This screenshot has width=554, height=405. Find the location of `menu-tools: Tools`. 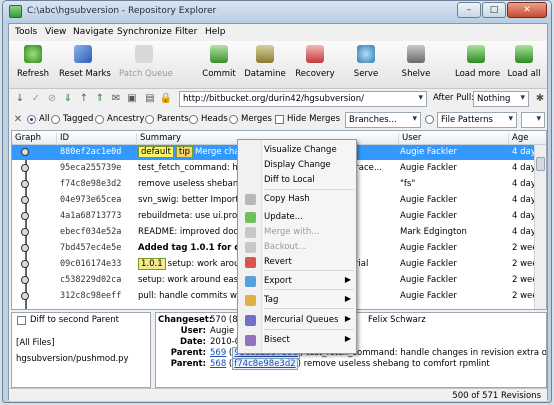

menu-tools: Tools is located at coordinates (26, 32).